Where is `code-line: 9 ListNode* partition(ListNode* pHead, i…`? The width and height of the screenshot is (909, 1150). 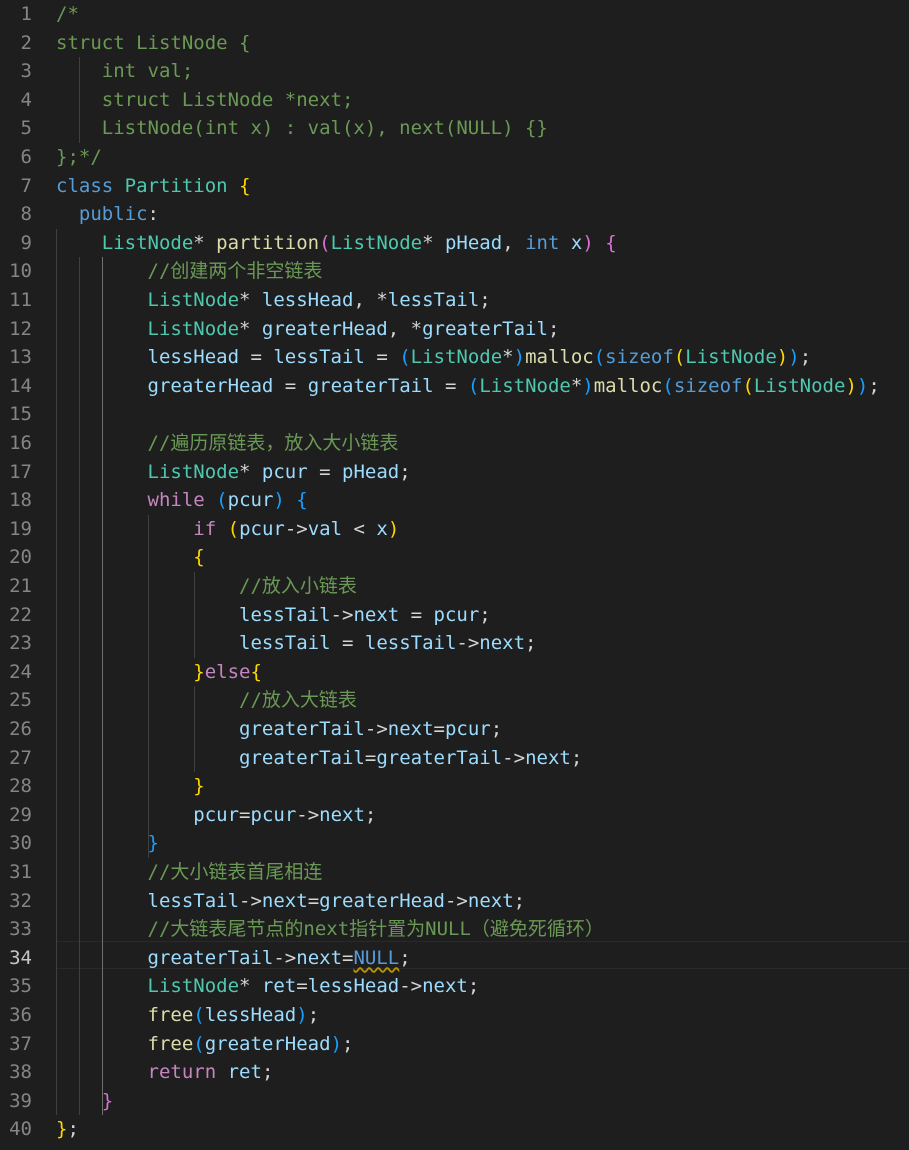 code-line: 9 ListNode* partition(ListNode* pHead, i… is located at coordinates (454, 243).